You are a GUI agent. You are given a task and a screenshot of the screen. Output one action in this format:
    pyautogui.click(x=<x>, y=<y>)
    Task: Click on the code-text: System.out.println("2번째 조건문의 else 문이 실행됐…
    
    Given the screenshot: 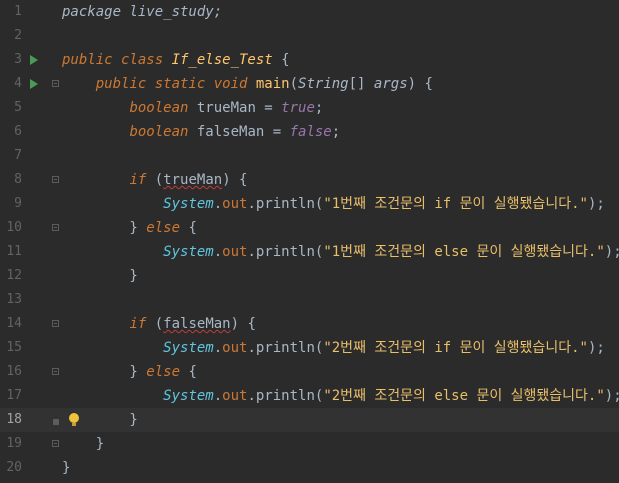 What is the action you would take?
    pyautogui.click(x=340, y=396)
    